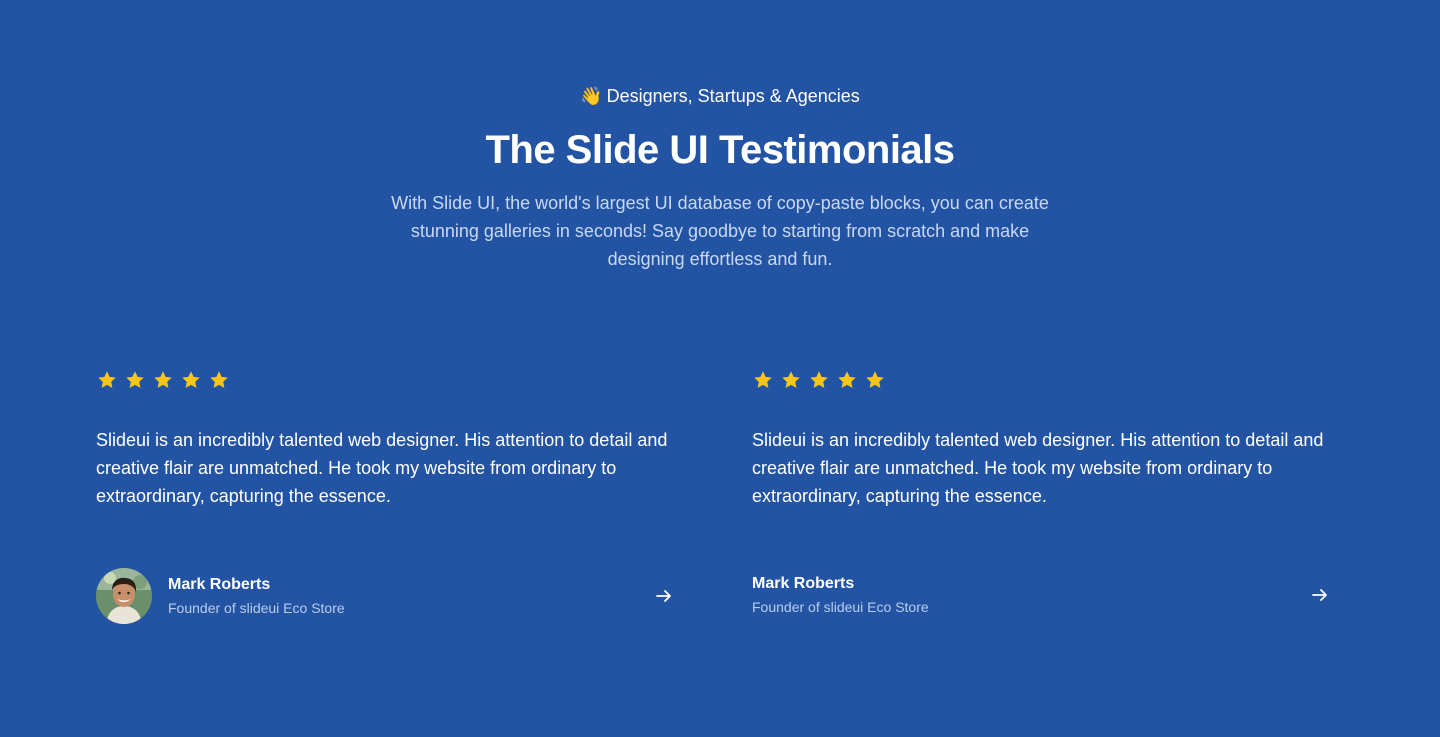 This screenshot has height=737, width=1440. Describe the element at coordinates (591, 96) in the screenshot. I see `waving-hand-icon: 👋` at that location.